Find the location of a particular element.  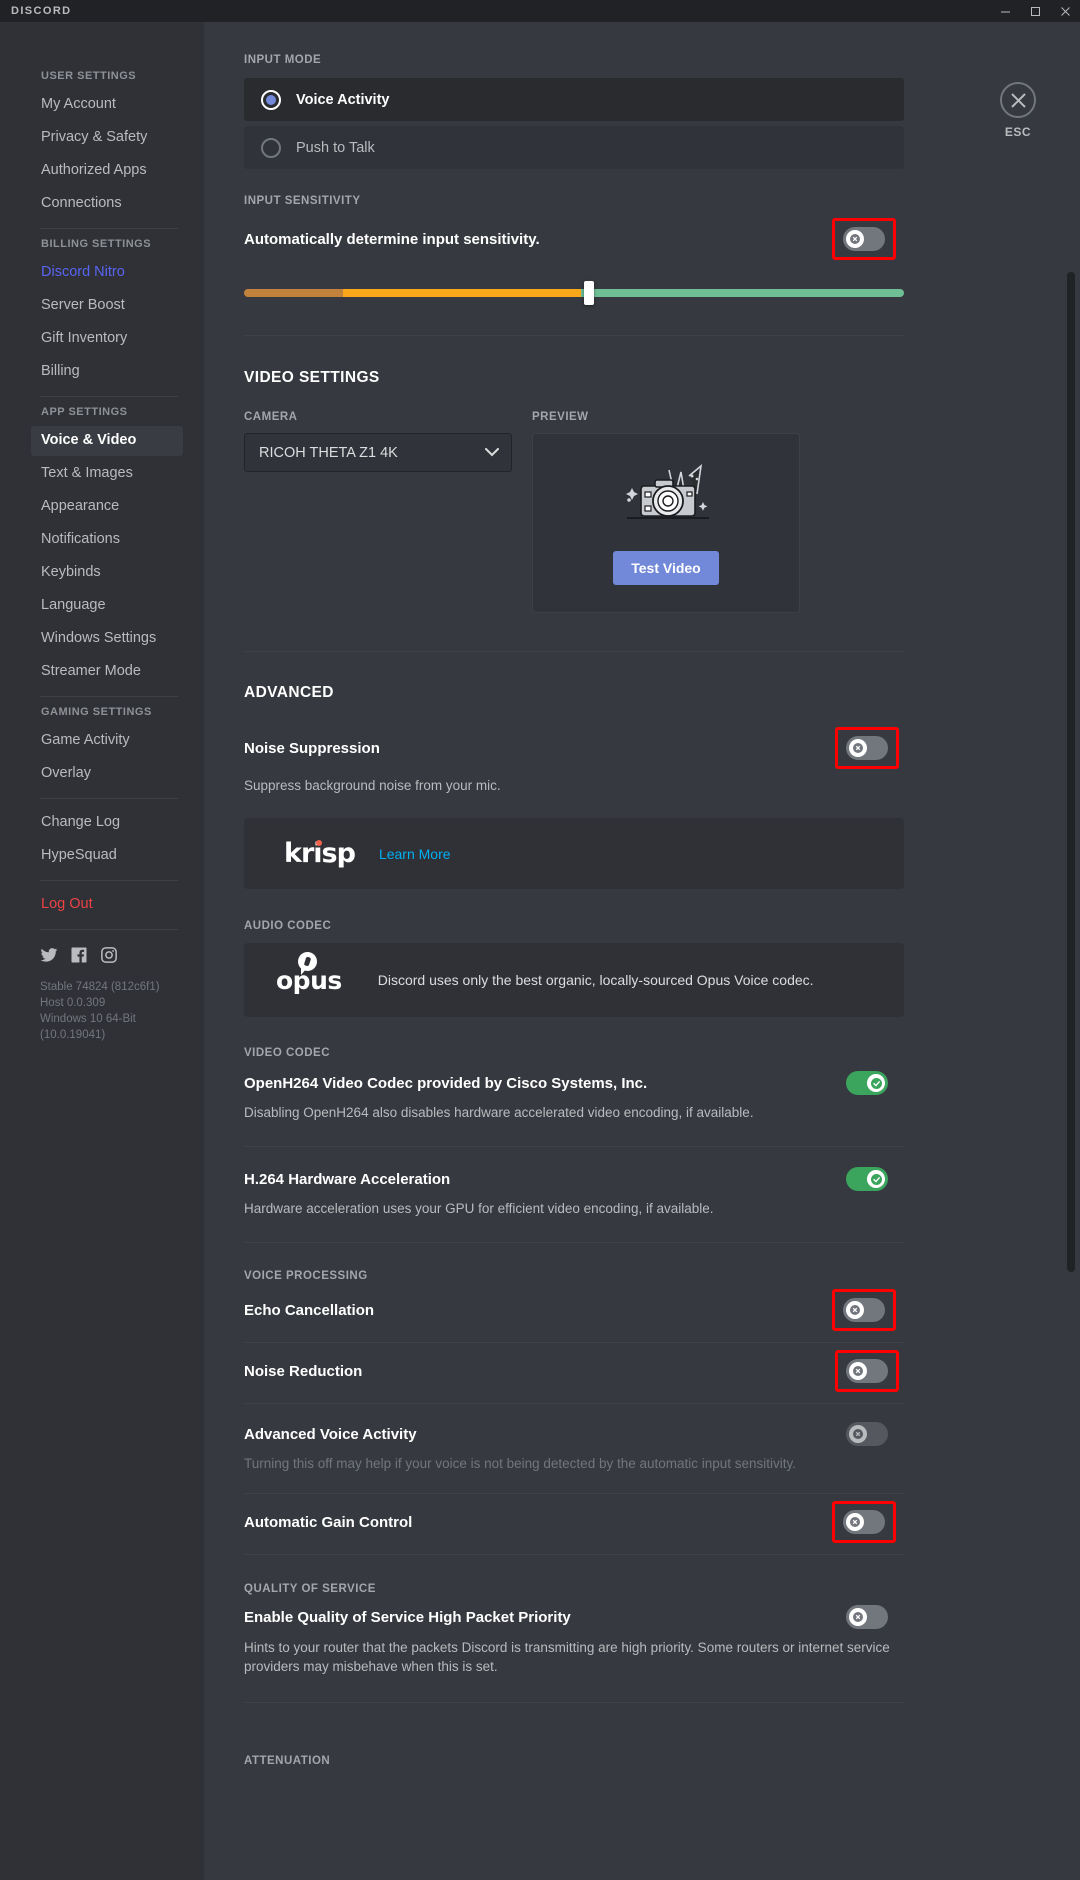

auto-sensitivity-highlight is located at coordinates (864, 239).